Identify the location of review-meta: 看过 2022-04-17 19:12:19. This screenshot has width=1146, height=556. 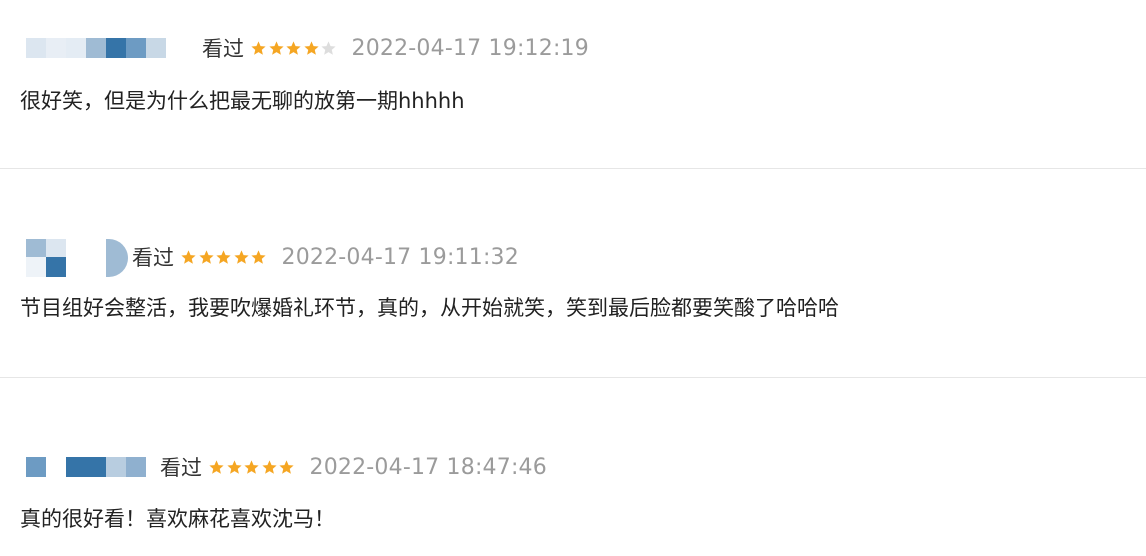
(307, 48).